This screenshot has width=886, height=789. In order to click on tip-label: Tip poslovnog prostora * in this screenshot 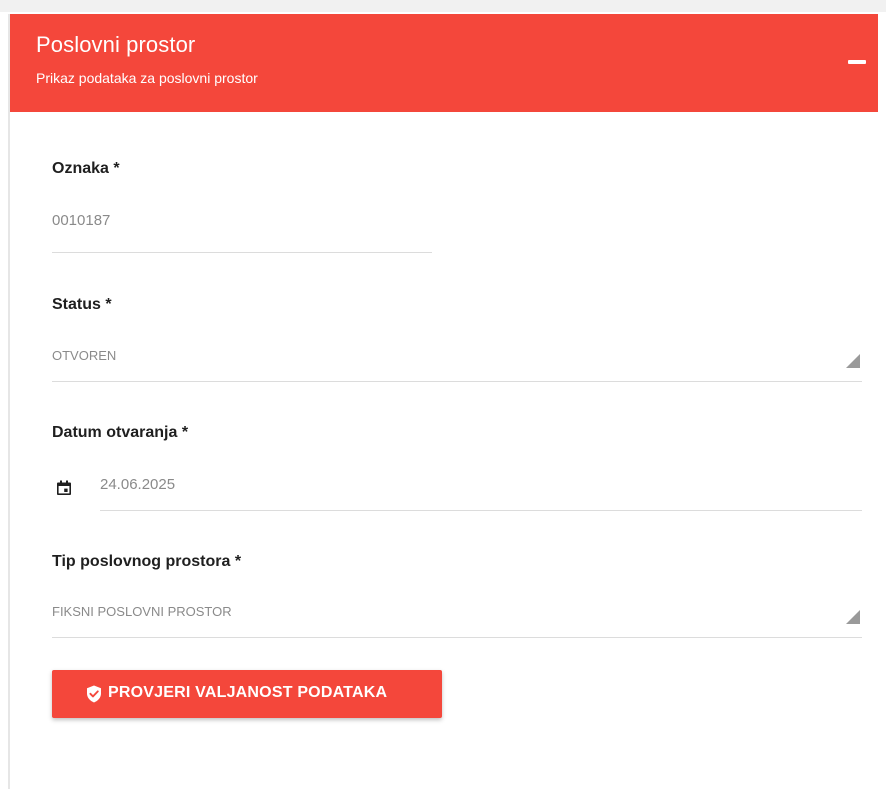, I will do `click(147, 561)`.